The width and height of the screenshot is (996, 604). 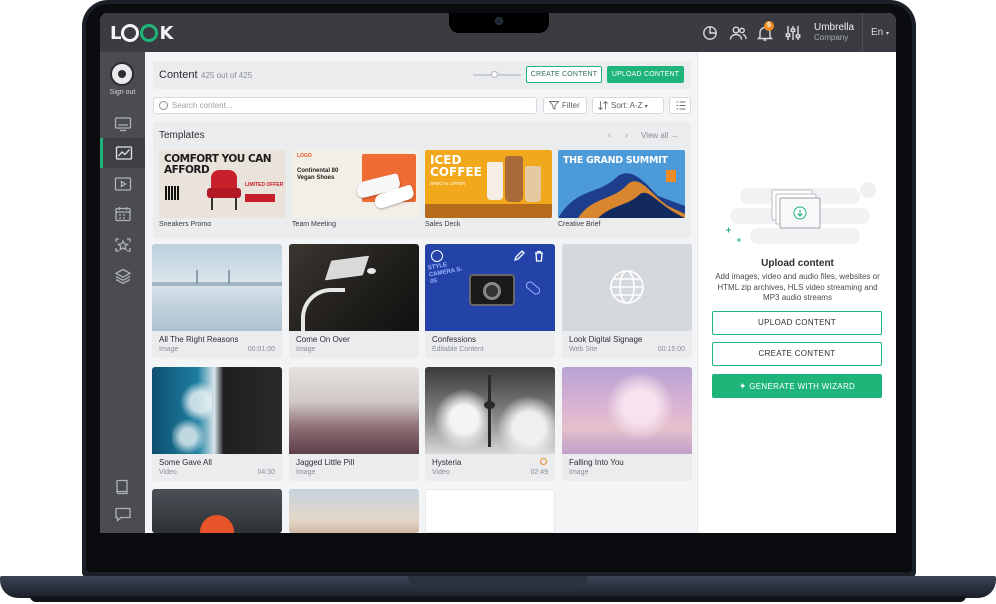 I want to click on sign-out-label: Sign out, so click(x=122, y=92).